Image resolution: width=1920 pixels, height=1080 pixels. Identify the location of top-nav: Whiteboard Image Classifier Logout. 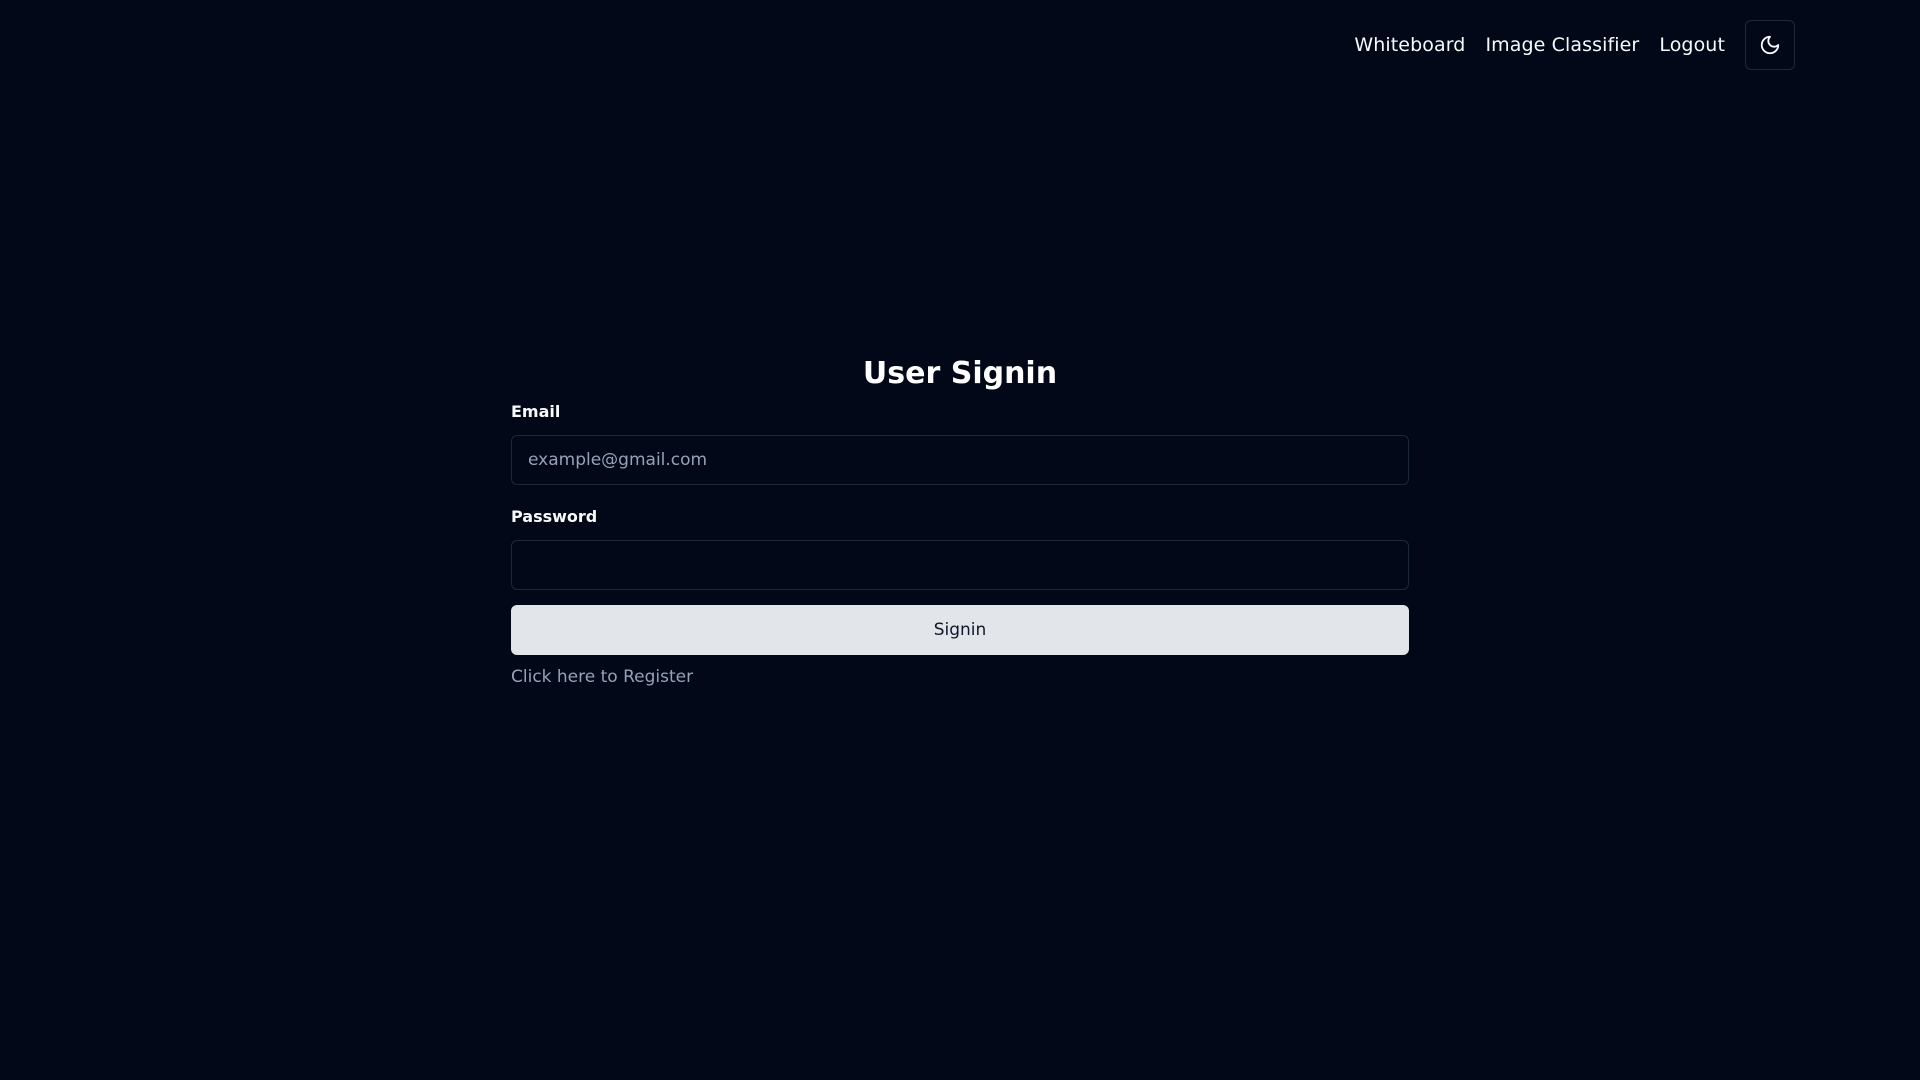
(1574, 45).